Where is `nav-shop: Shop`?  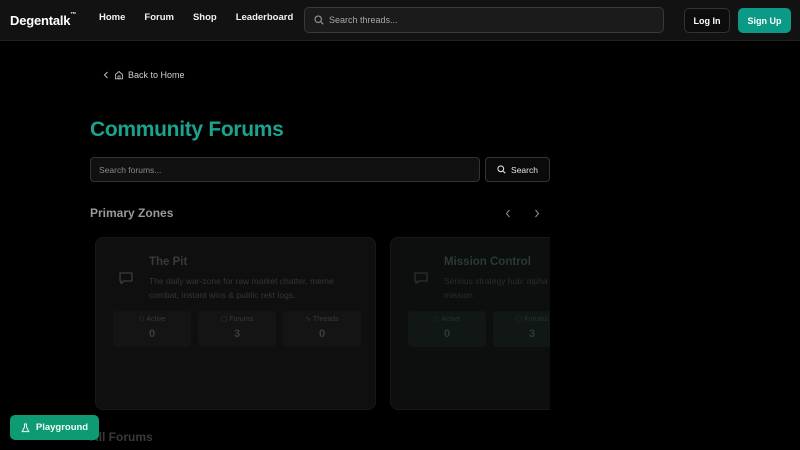 nav-shop: Shop is located at coordinates (205, 17).